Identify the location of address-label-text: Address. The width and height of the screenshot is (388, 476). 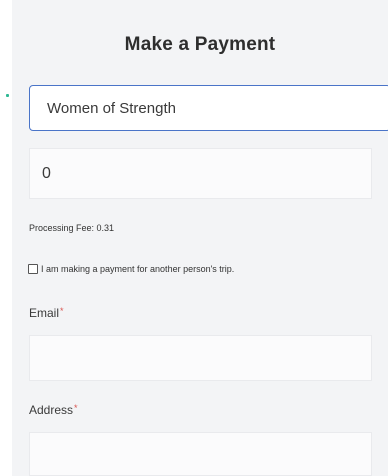
(51, 410).